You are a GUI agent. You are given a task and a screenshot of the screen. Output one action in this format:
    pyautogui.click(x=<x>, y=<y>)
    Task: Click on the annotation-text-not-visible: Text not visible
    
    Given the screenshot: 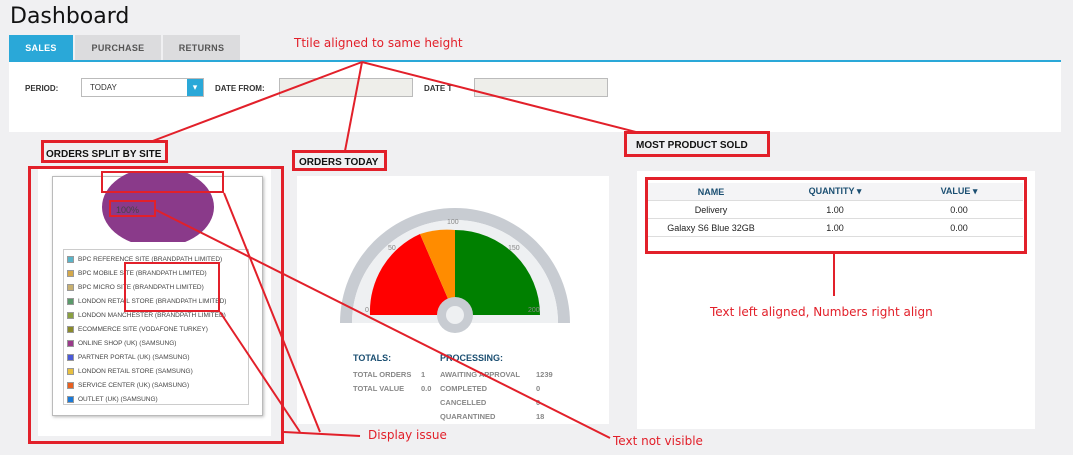 What is the action you would take?
    pyautogui.click(x=658, y=441)
    